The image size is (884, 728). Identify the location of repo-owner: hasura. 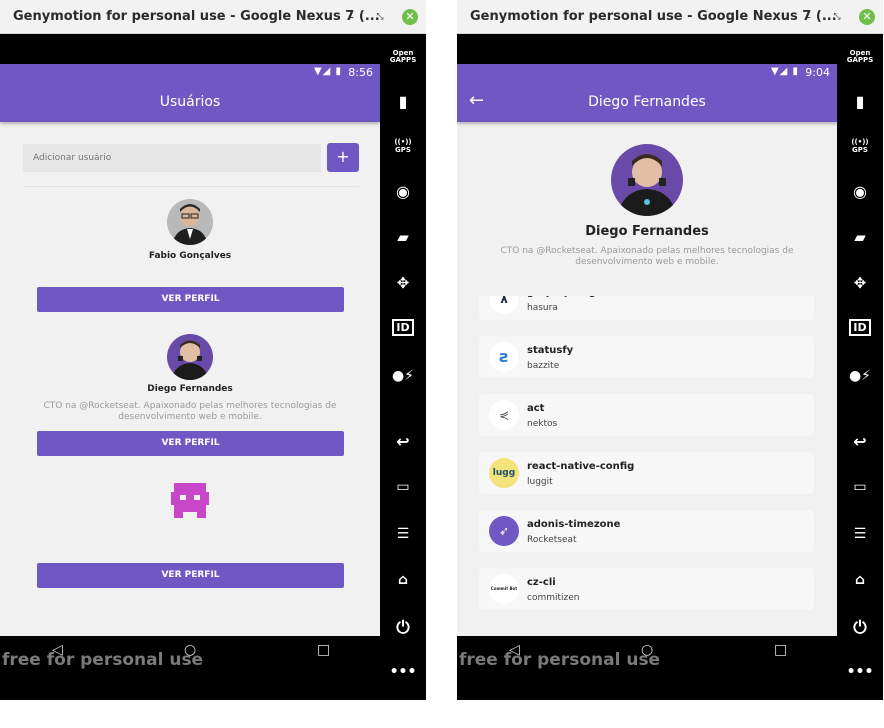
(542, 308).